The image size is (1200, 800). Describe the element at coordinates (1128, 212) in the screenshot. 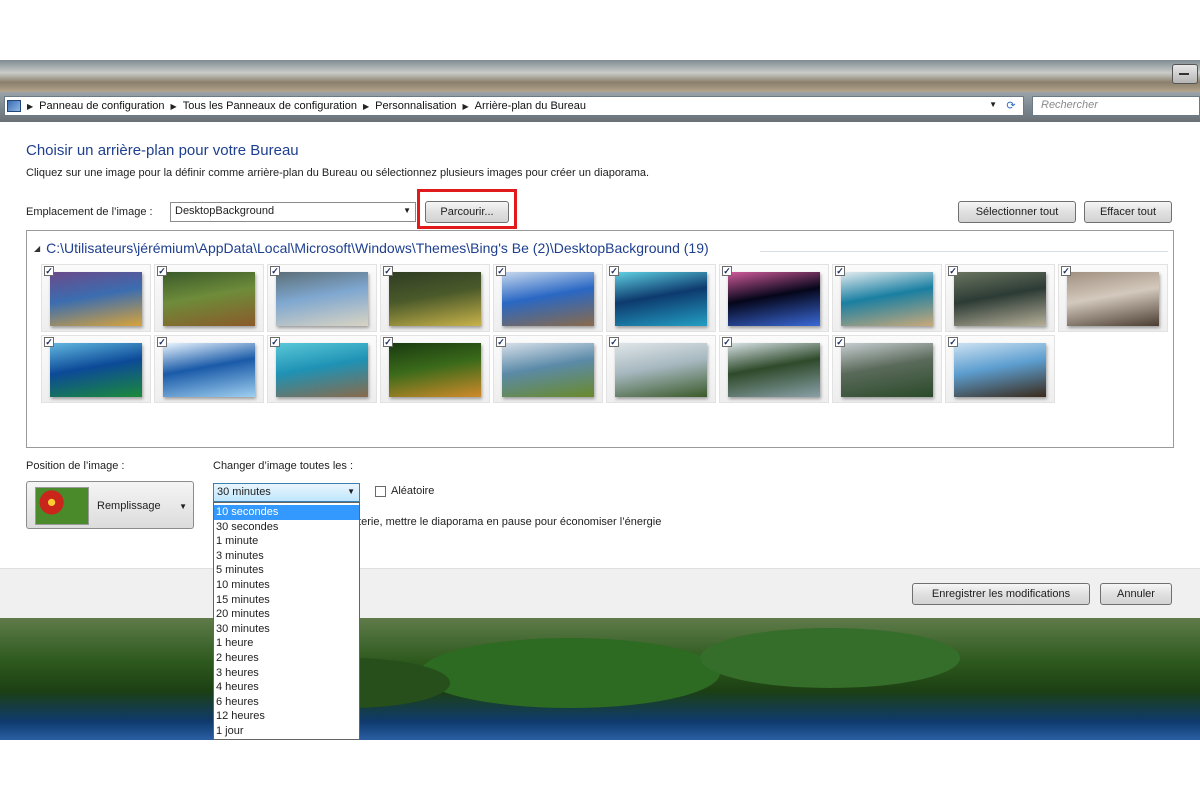

I see `clear-all-button: Effacer tout` at that location.